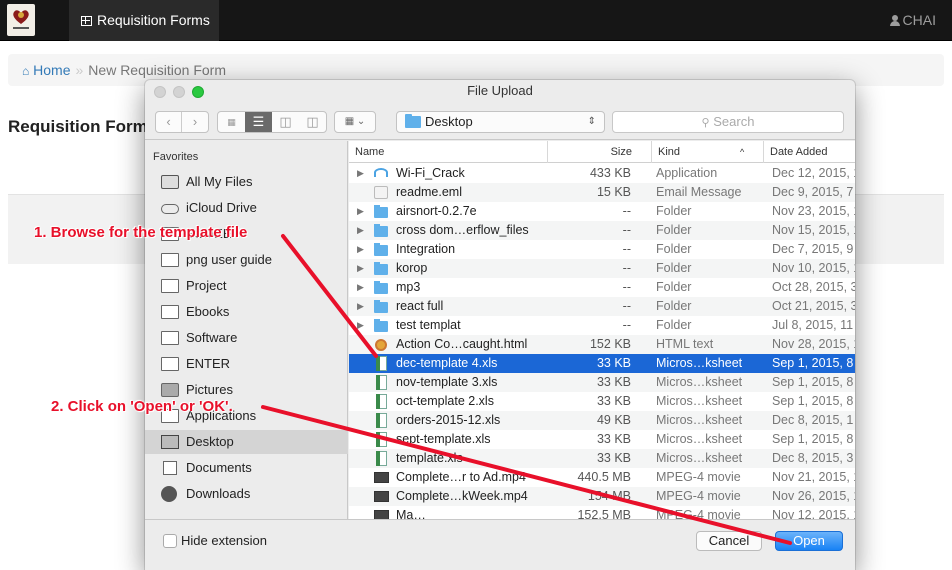 The width and height of the screenshot is (952, 570). Describe the element at coordinates (246, 442) in the screenshot. I see `sidebar-item: Desktop` at that location.